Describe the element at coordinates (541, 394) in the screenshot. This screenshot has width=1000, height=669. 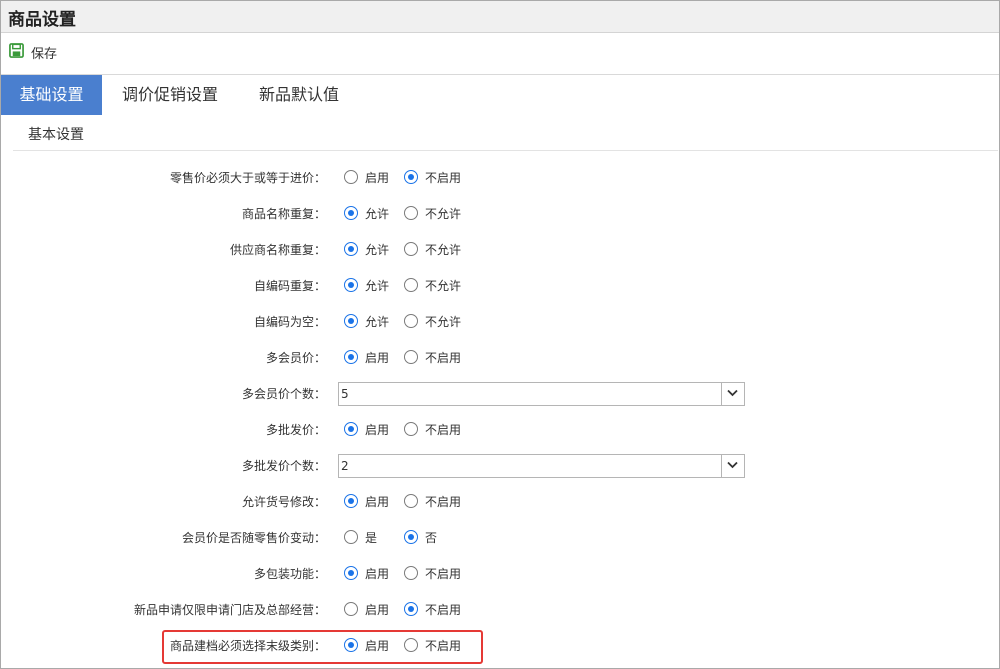
I see `count-select: 5` at that location.